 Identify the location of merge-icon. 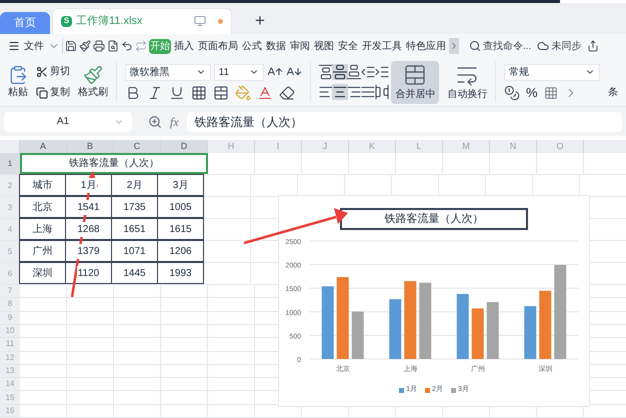
(415, 74).